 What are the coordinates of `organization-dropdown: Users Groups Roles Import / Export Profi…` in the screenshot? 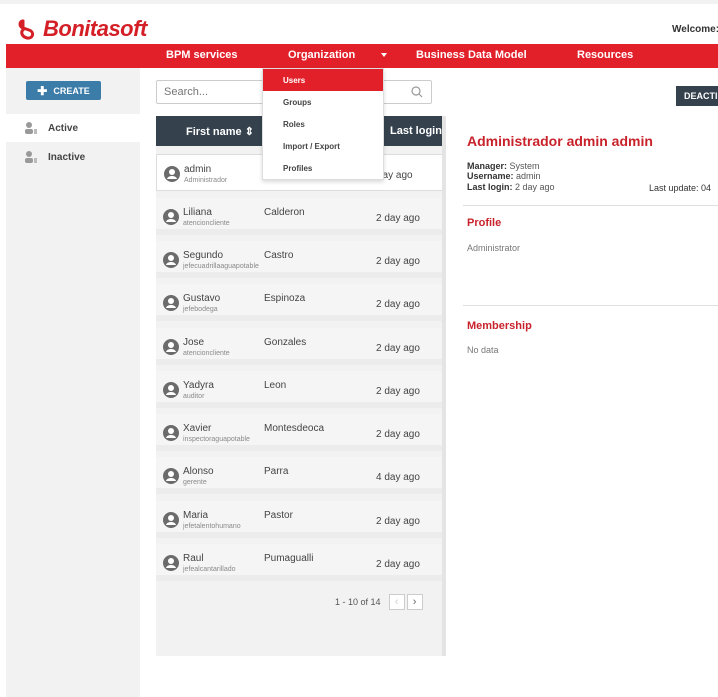 It's located at (323, 124).